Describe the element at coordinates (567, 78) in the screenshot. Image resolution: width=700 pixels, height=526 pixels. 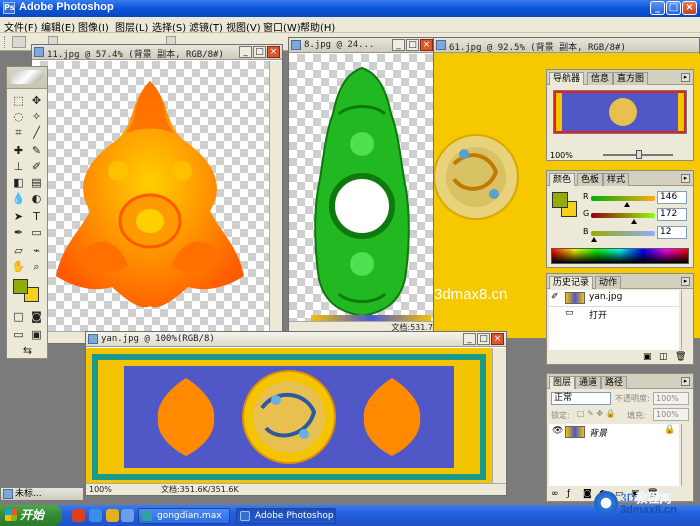
I see `tab-navigator: 导航器` at that location.